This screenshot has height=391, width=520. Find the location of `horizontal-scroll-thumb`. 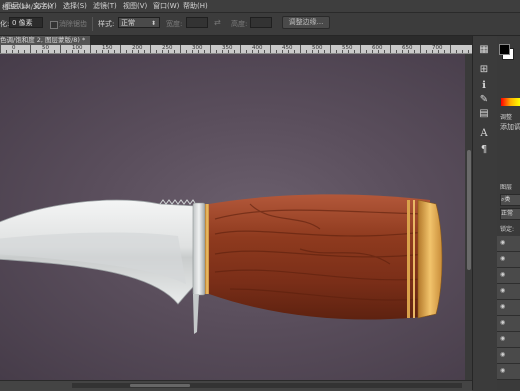

horizontal-scroll-thumb is located at coordinates (160, 385).